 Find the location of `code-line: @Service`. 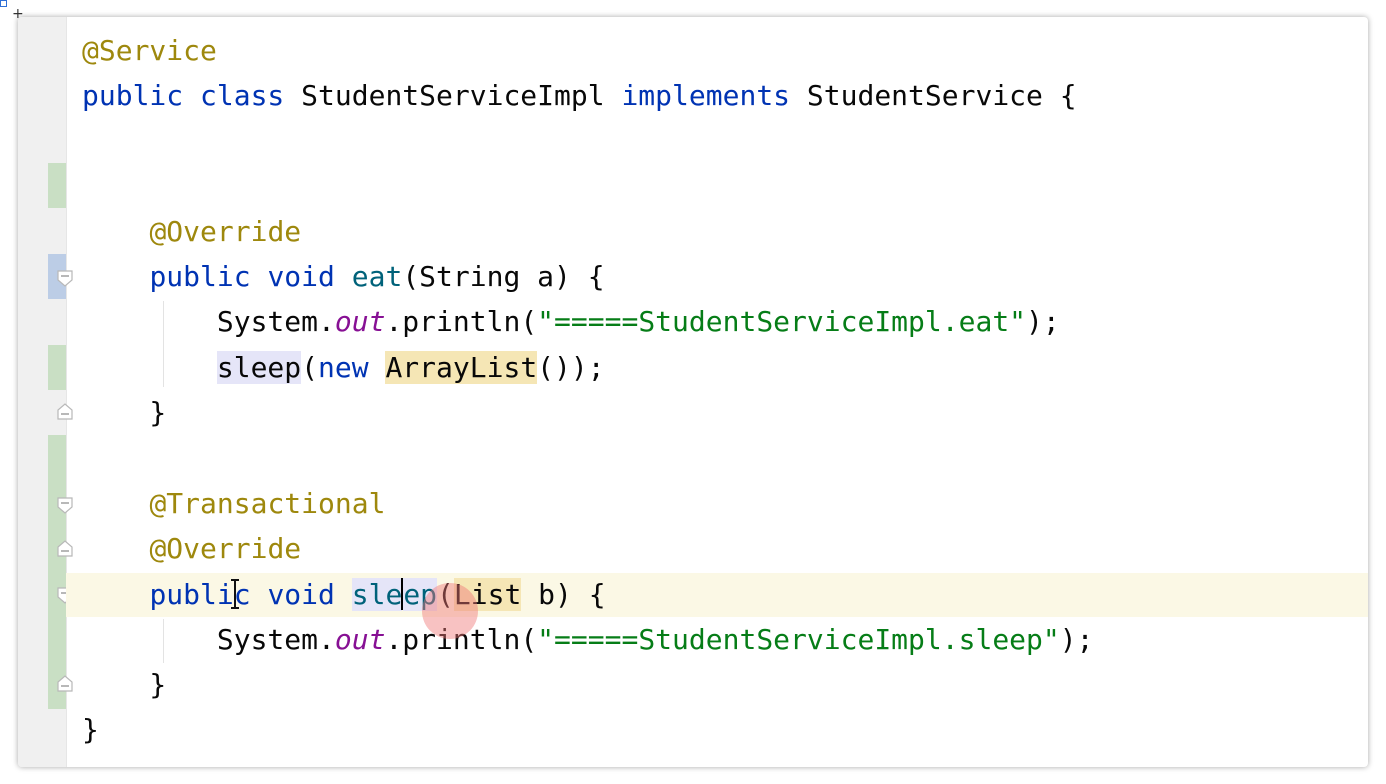

code-line: @Service is located at coordinates (149, 51).